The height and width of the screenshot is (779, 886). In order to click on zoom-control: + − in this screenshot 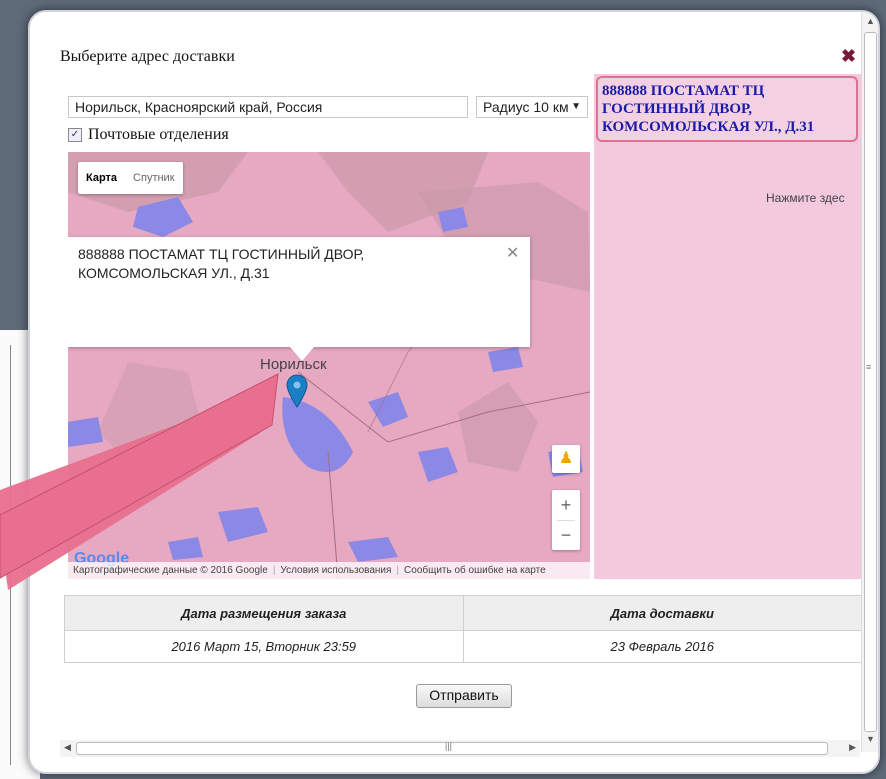, I will do `click(566, 520)`.